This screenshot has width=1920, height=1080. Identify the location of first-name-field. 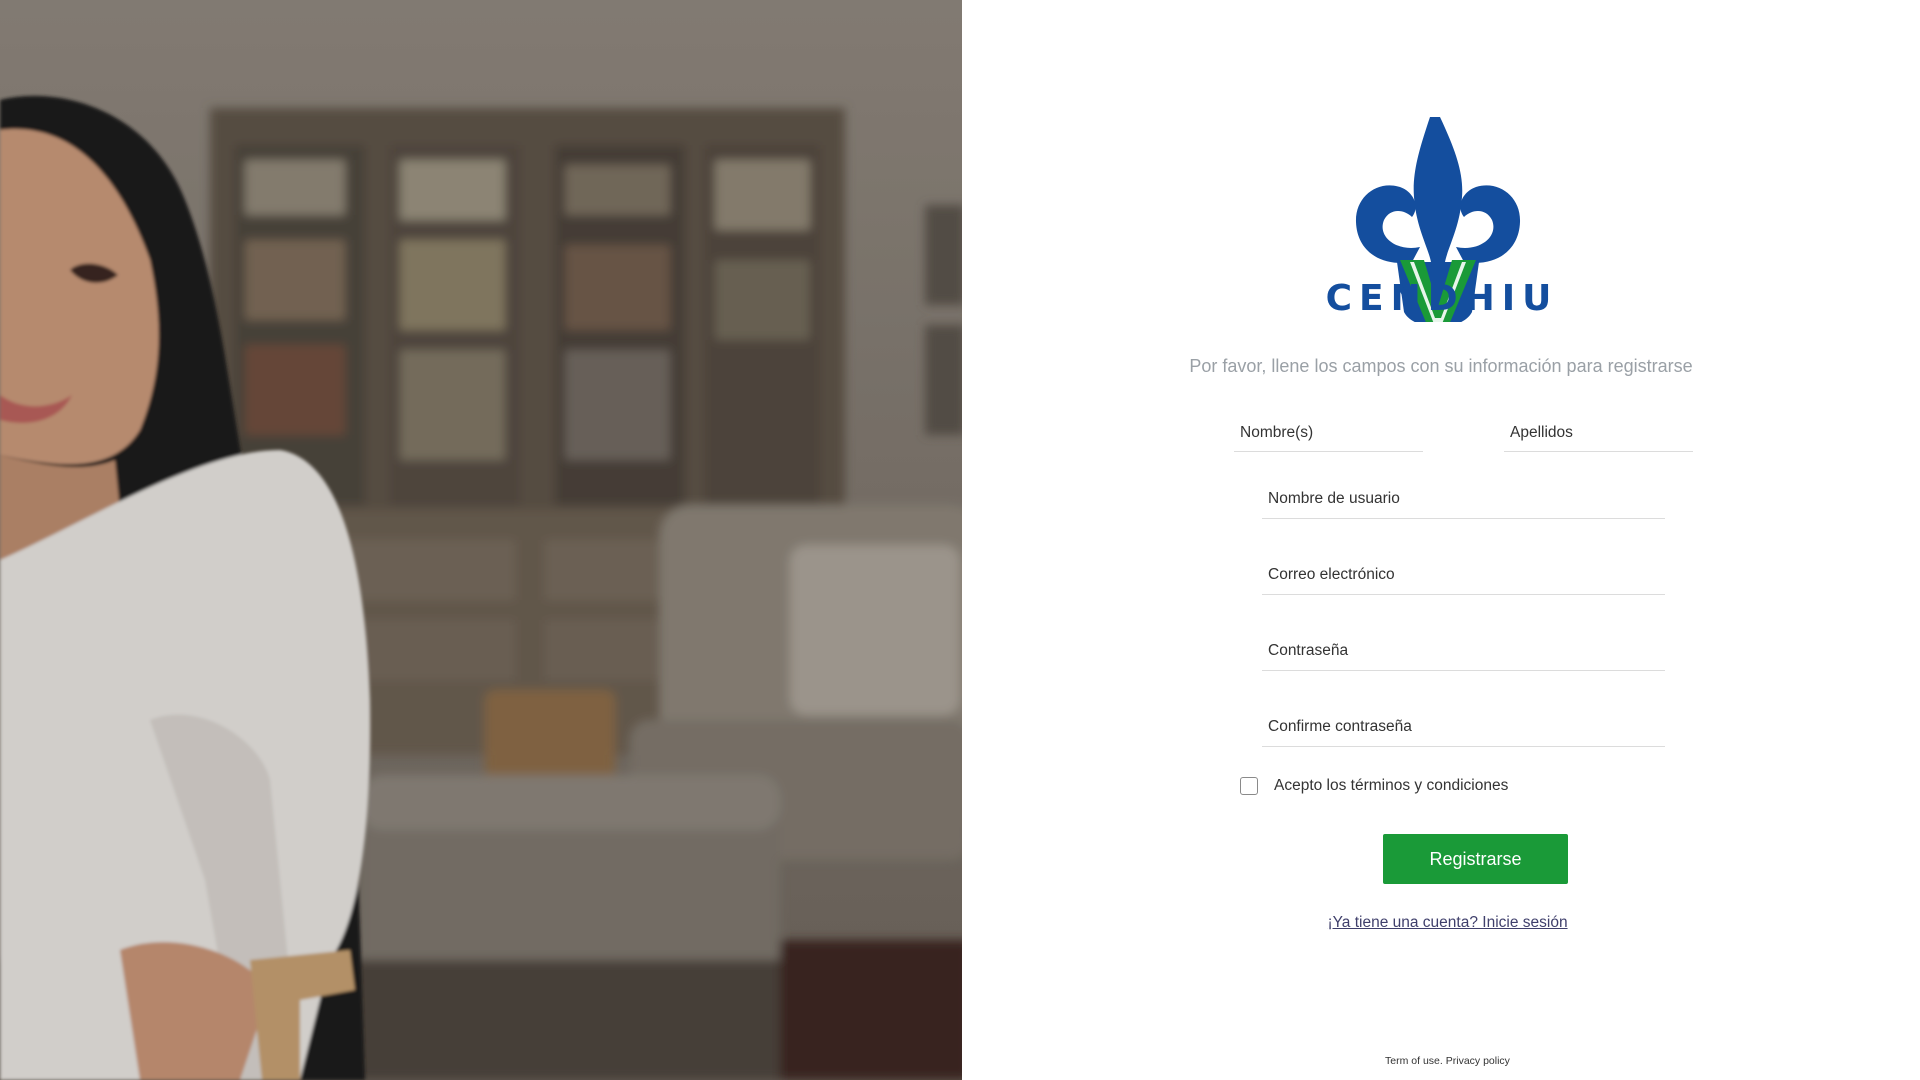
(1328, 431).